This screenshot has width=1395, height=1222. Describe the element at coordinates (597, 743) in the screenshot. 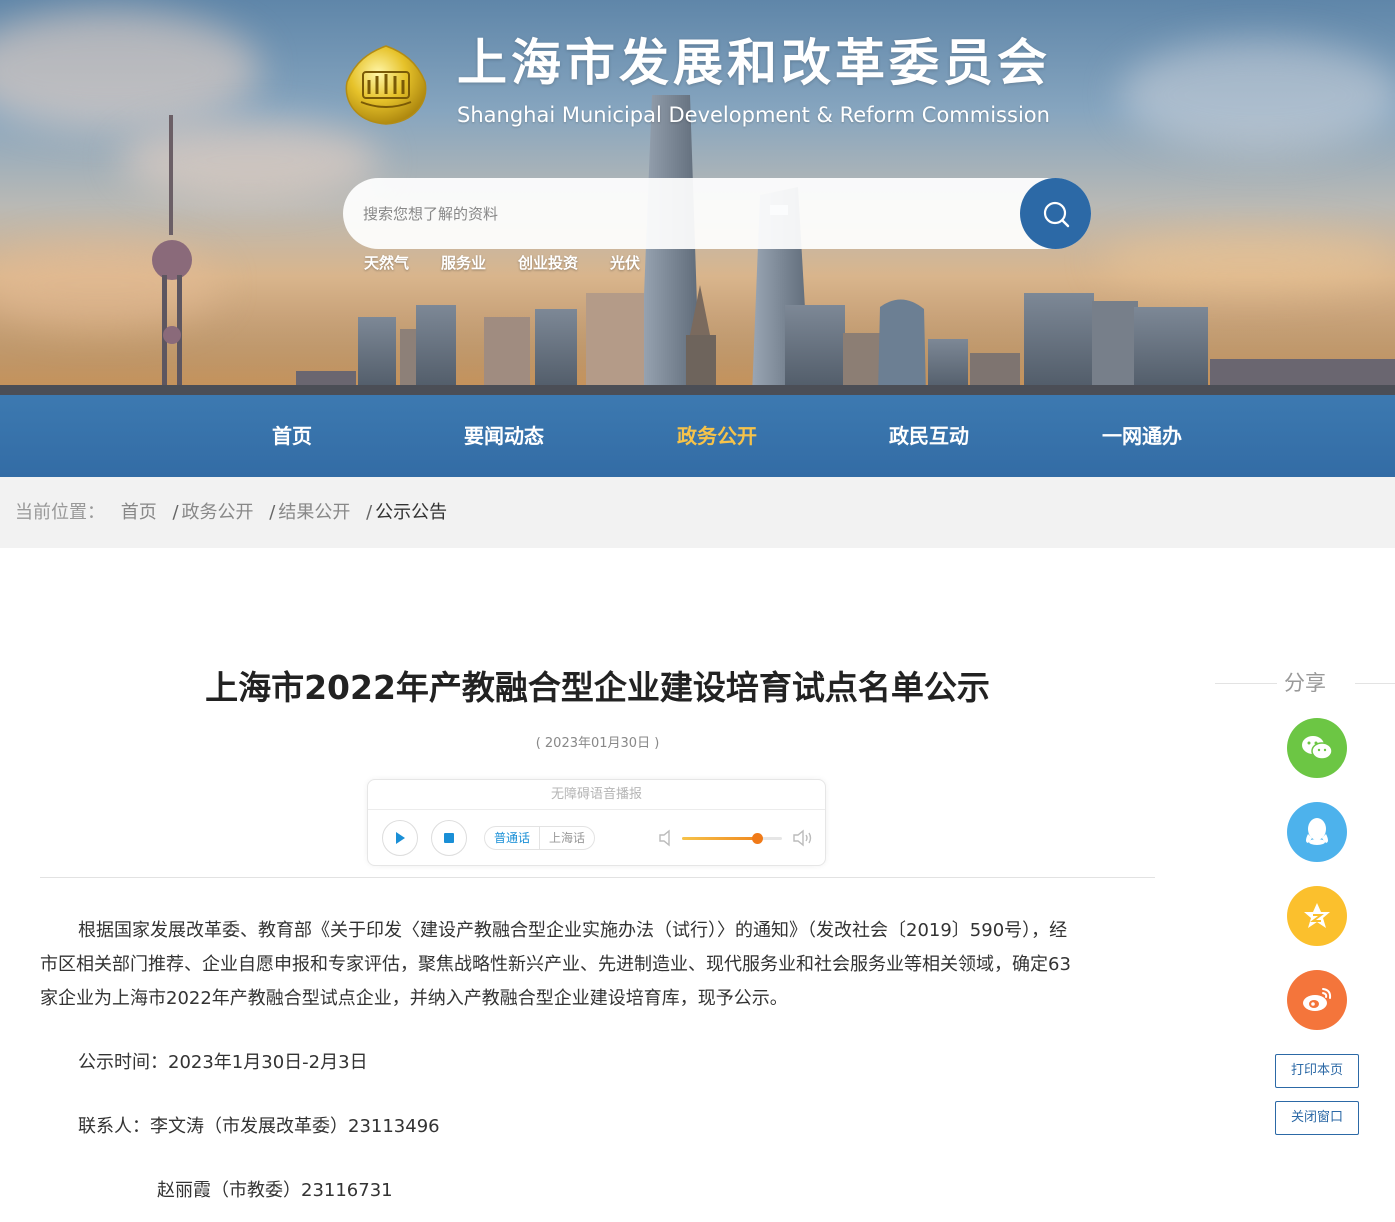

I see `article-date: ( 2023年01月30日 )` at that location.